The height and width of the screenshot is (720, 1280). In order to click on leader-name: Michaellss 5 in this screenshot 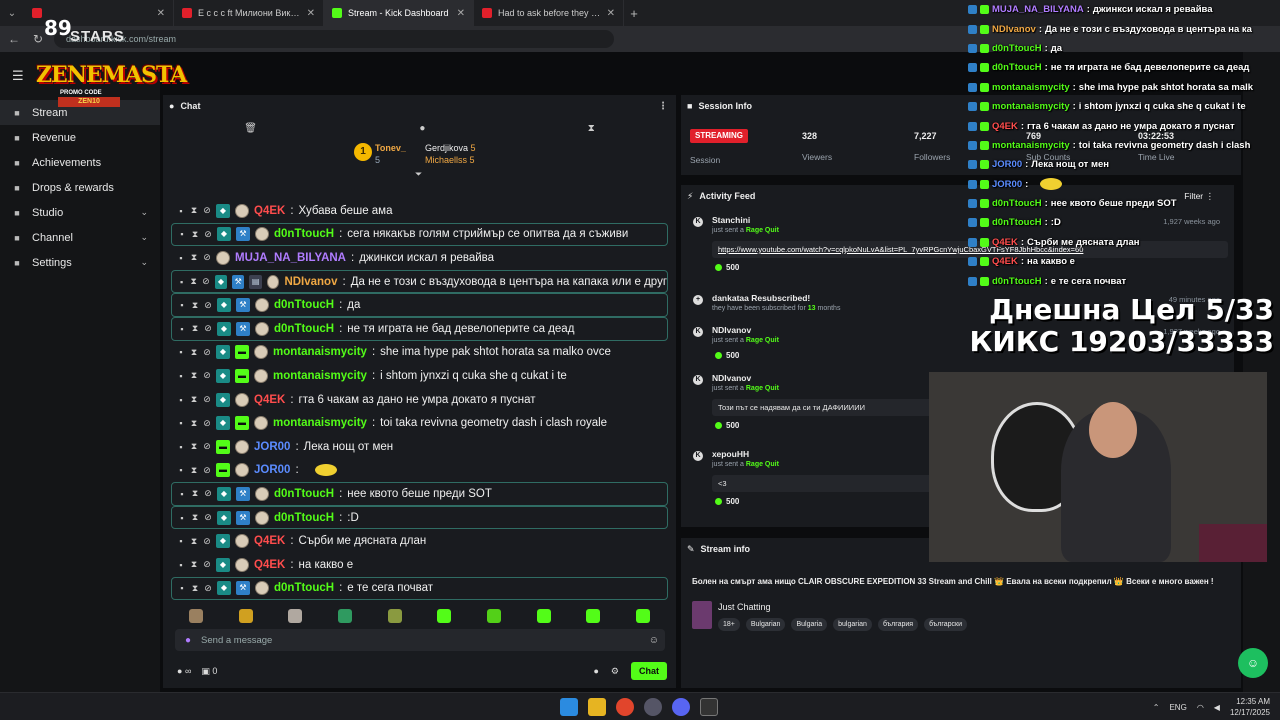, I will do `click(450, 160)`.